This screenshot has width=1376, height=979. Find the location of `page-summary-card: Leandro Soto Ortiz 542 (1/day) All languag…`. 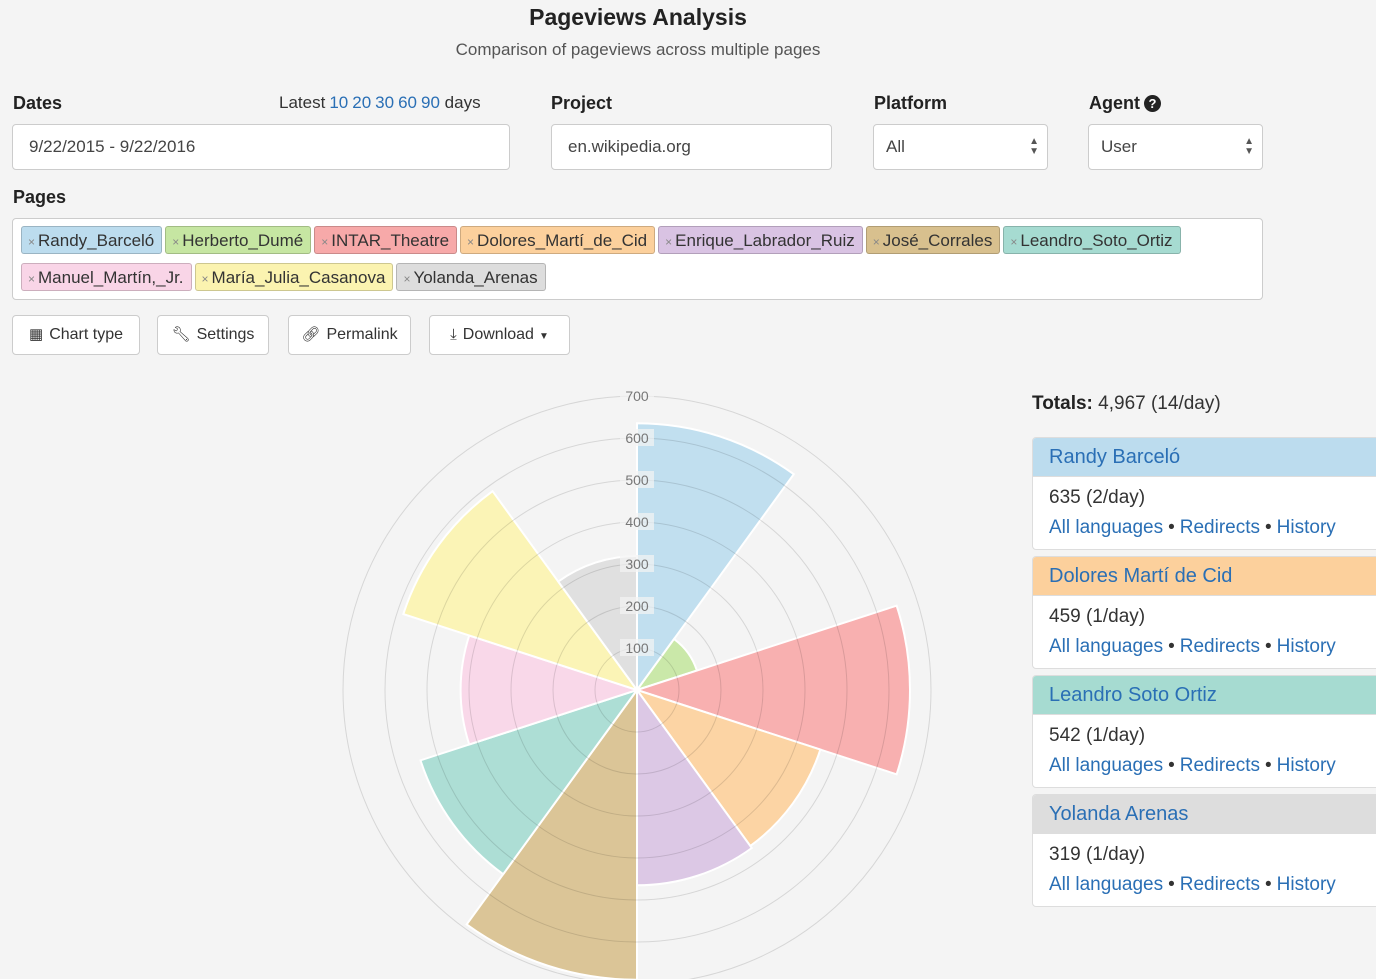

page-summary-card: Leandro Soto Ortiz 542 (1/day) All languag… is located at coordinates (1204, 731).